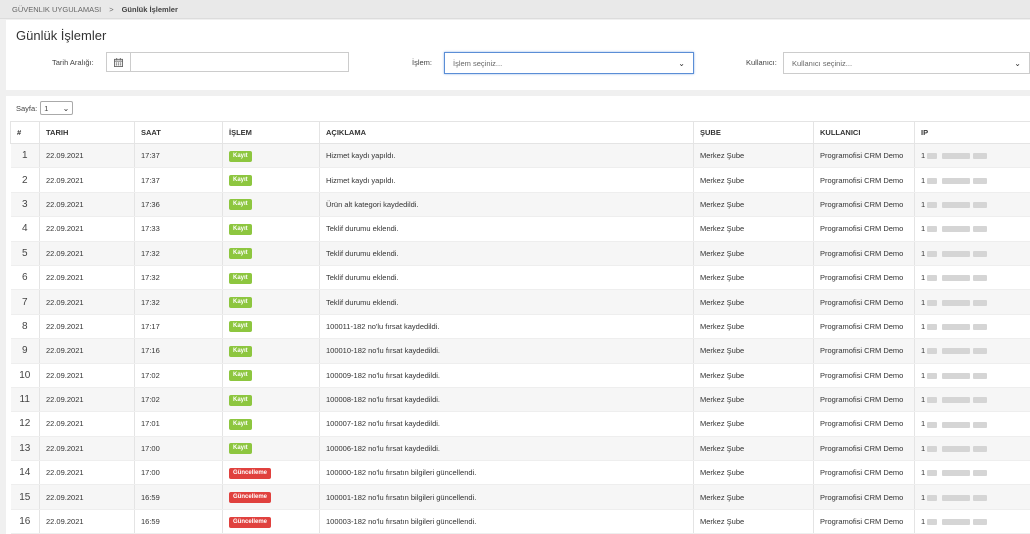 The height and width of the screenshot is (534, 1030). Describe the element at coordinates (178, 132) in the screenshot. I see `header-time: SAAT` at that location.